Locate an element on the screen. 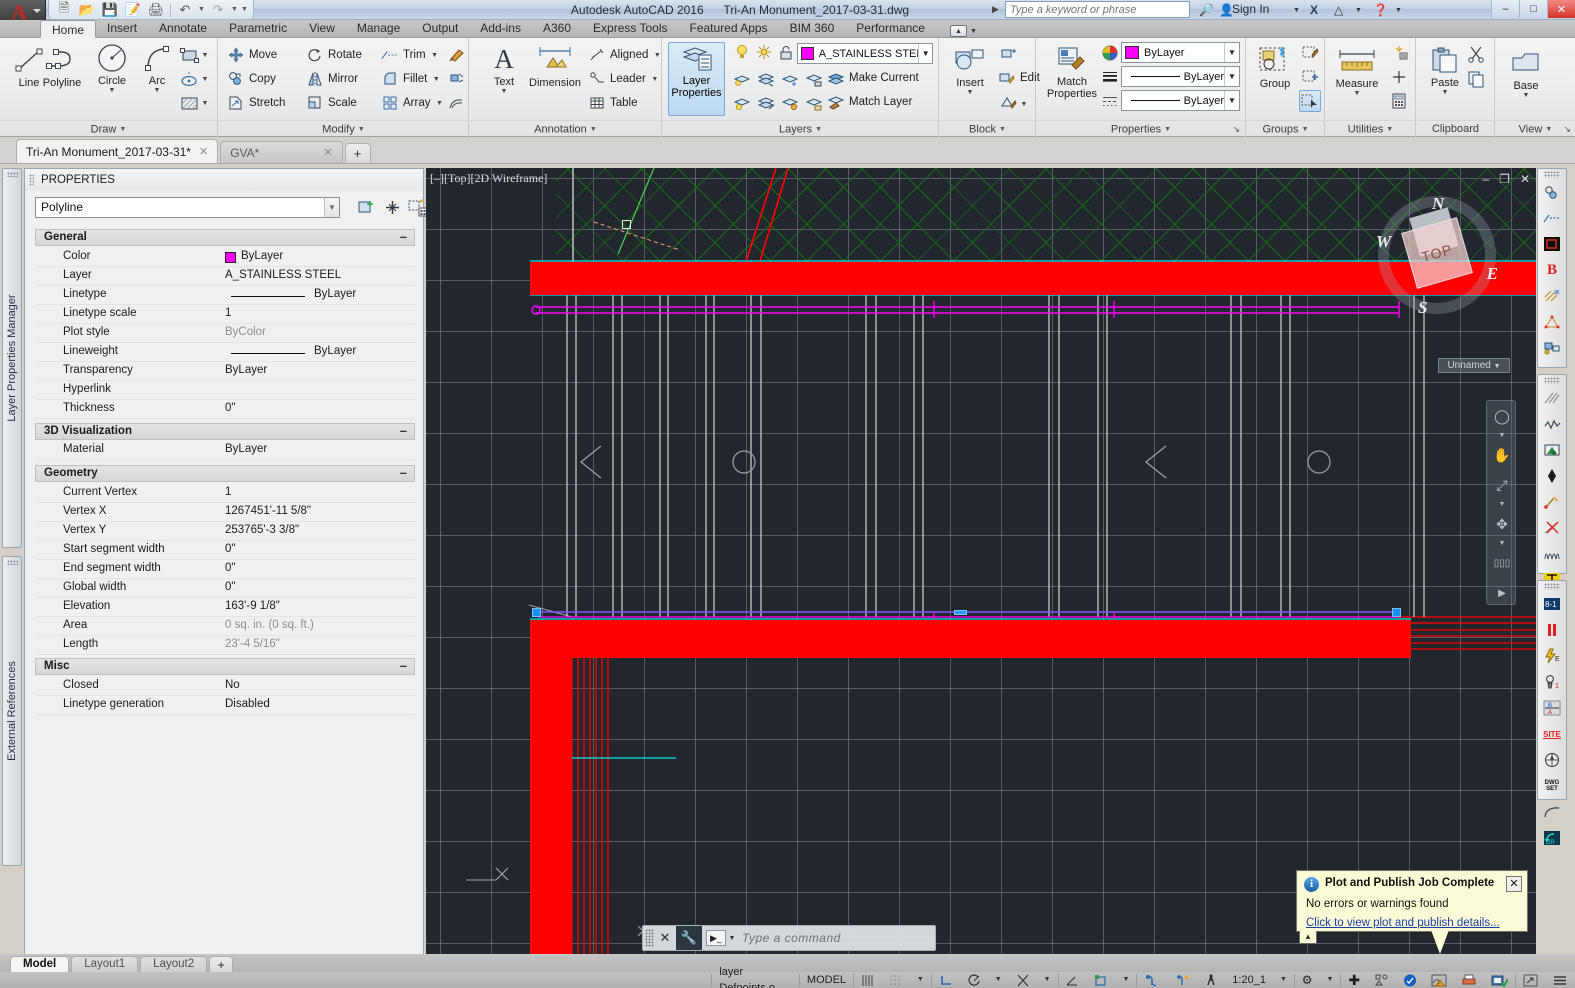  annotation-scale-caret-icon: ▼ is located at coordinates (1283, 980).